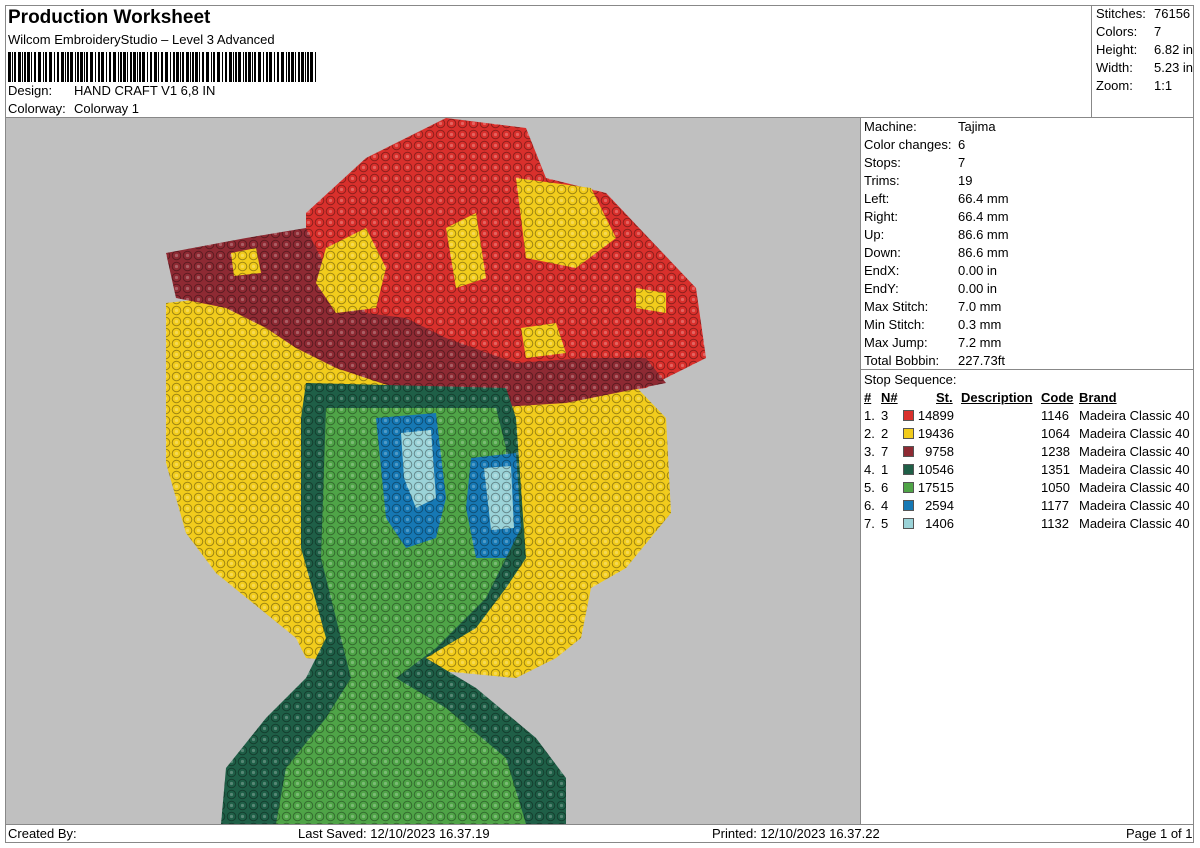  What do you see at coordinates (877, 198) in the screenshot?
I see `info-label: Left:` at bounding box center [877, 198].